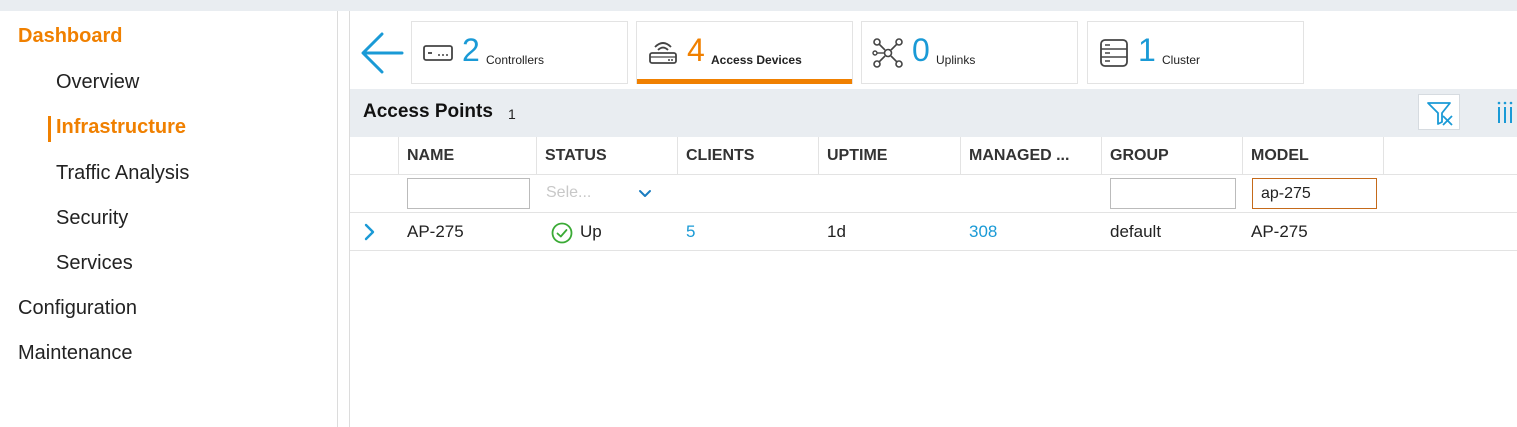  What do you see at coordinates (983, 232) in the screenshot?
I see `cell-managed: 308` at bounding box center [983, 232].